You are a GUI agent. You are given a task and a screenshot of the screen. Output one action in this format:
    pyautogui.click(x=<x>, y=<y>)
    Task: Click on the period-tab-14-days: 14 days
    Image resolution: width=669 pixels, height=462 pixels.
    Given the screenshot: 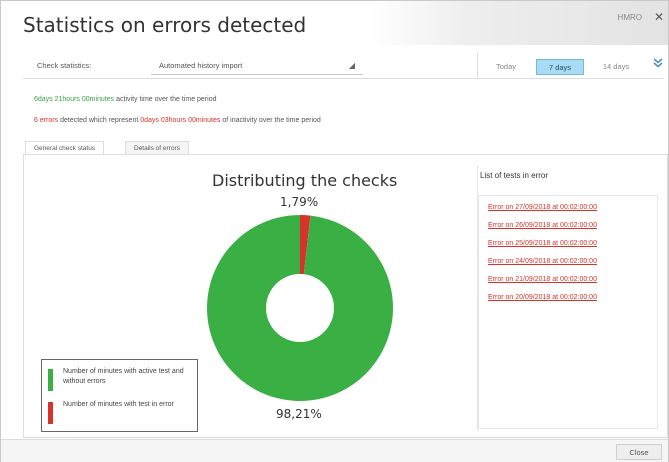 What is the action you would take?
    pyautogui.click(x=616, y=67)
    